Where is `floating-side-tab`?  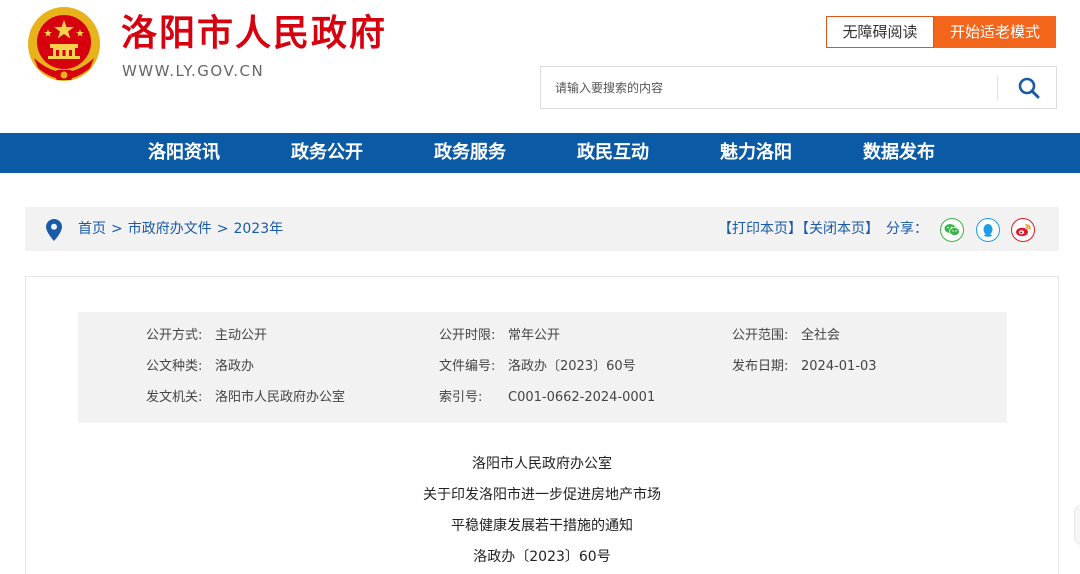 floating-side-tab is located at coordinates (1077, 525).